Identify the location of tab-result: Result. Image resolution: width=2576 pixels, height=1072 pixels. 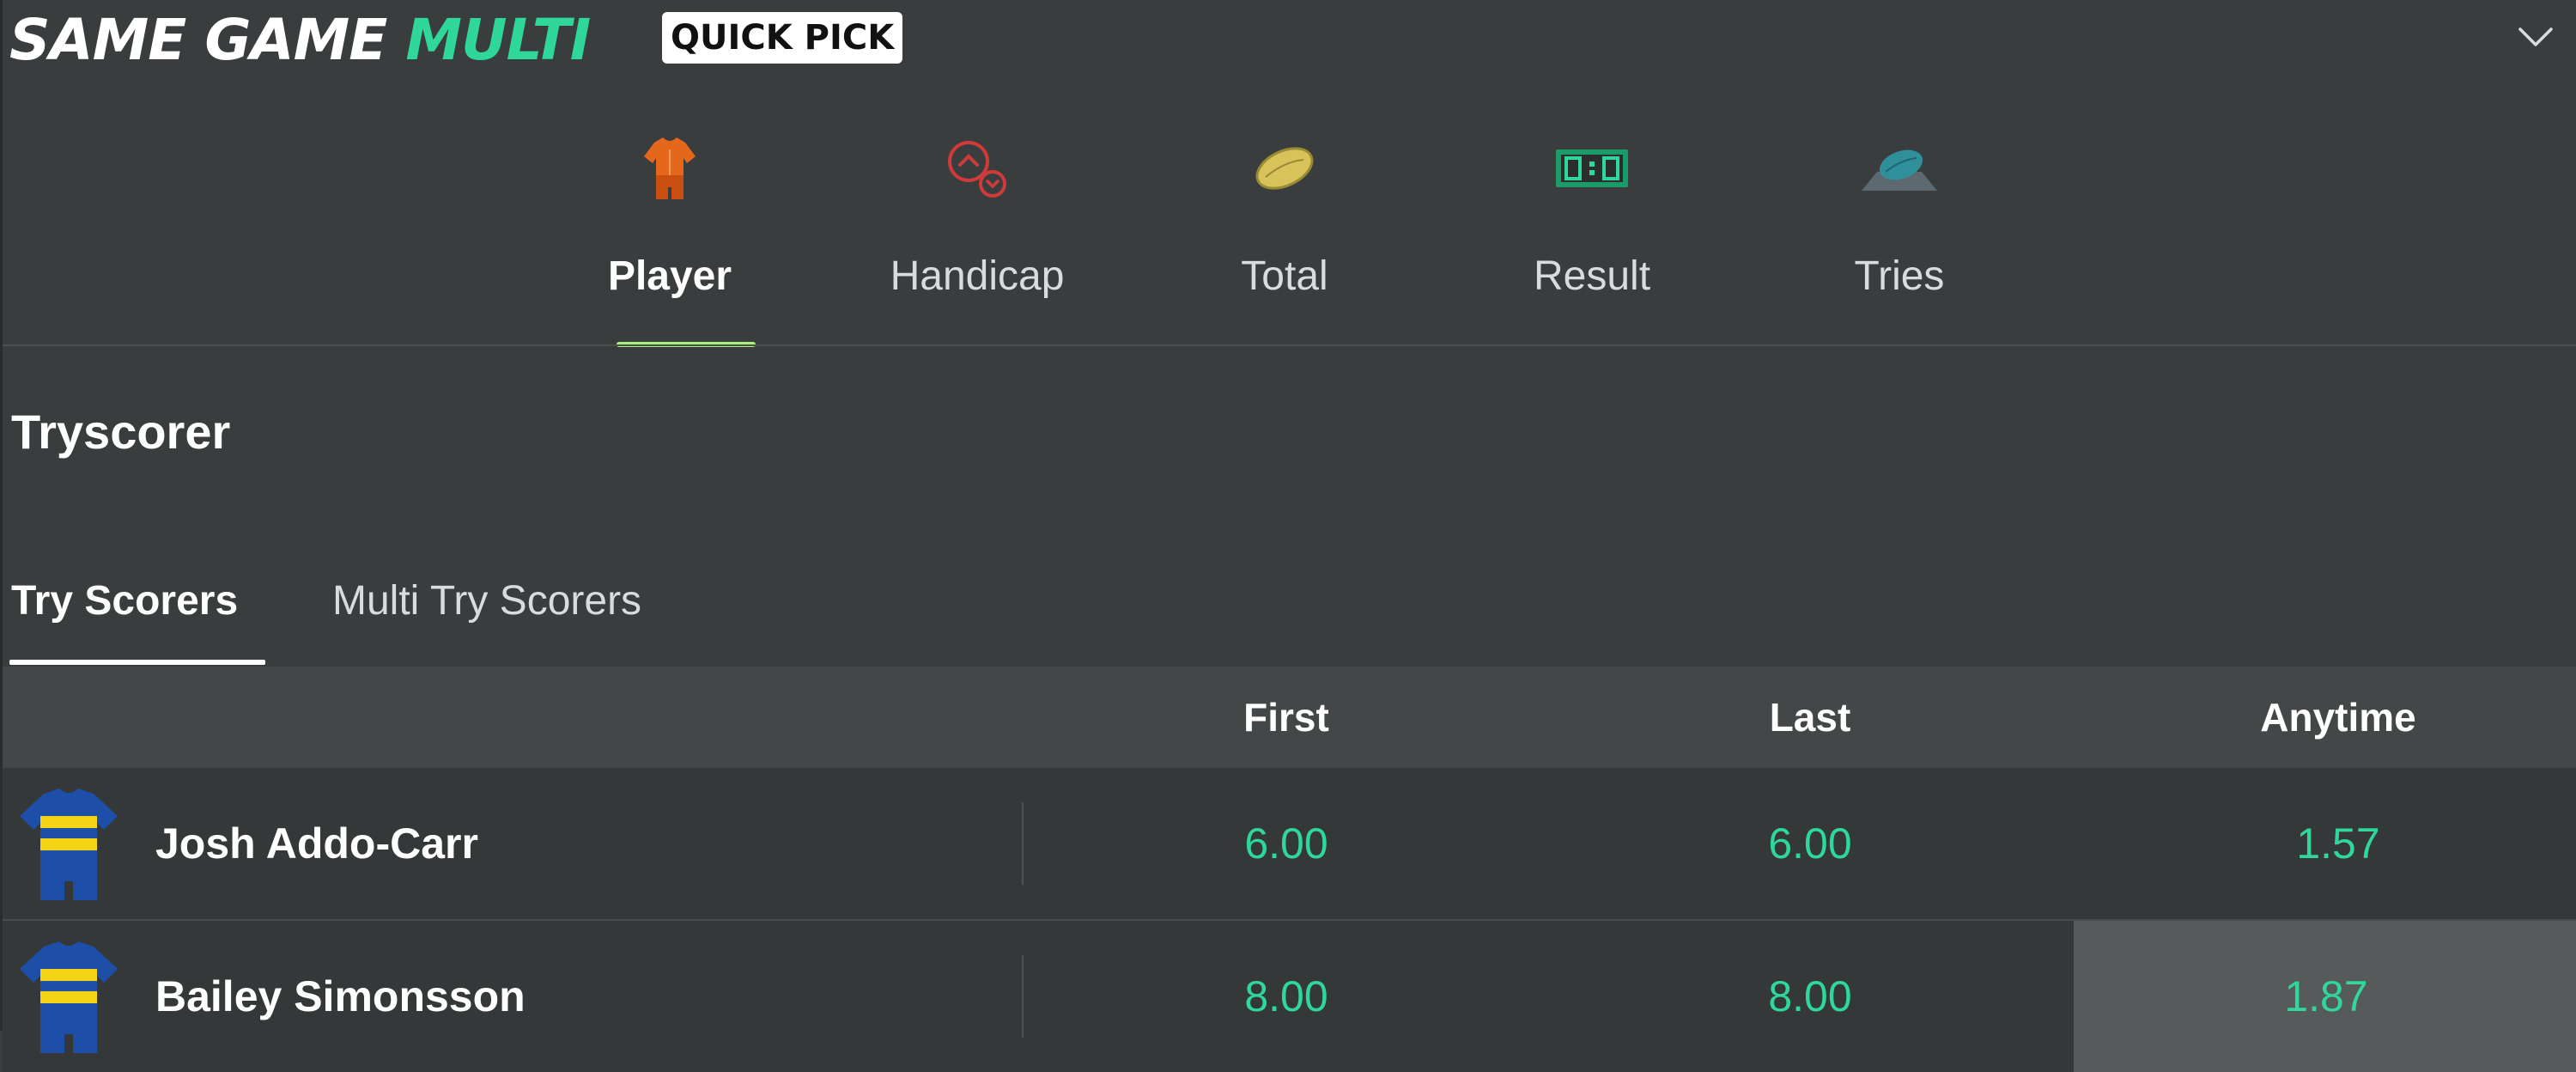
(1592, 224).